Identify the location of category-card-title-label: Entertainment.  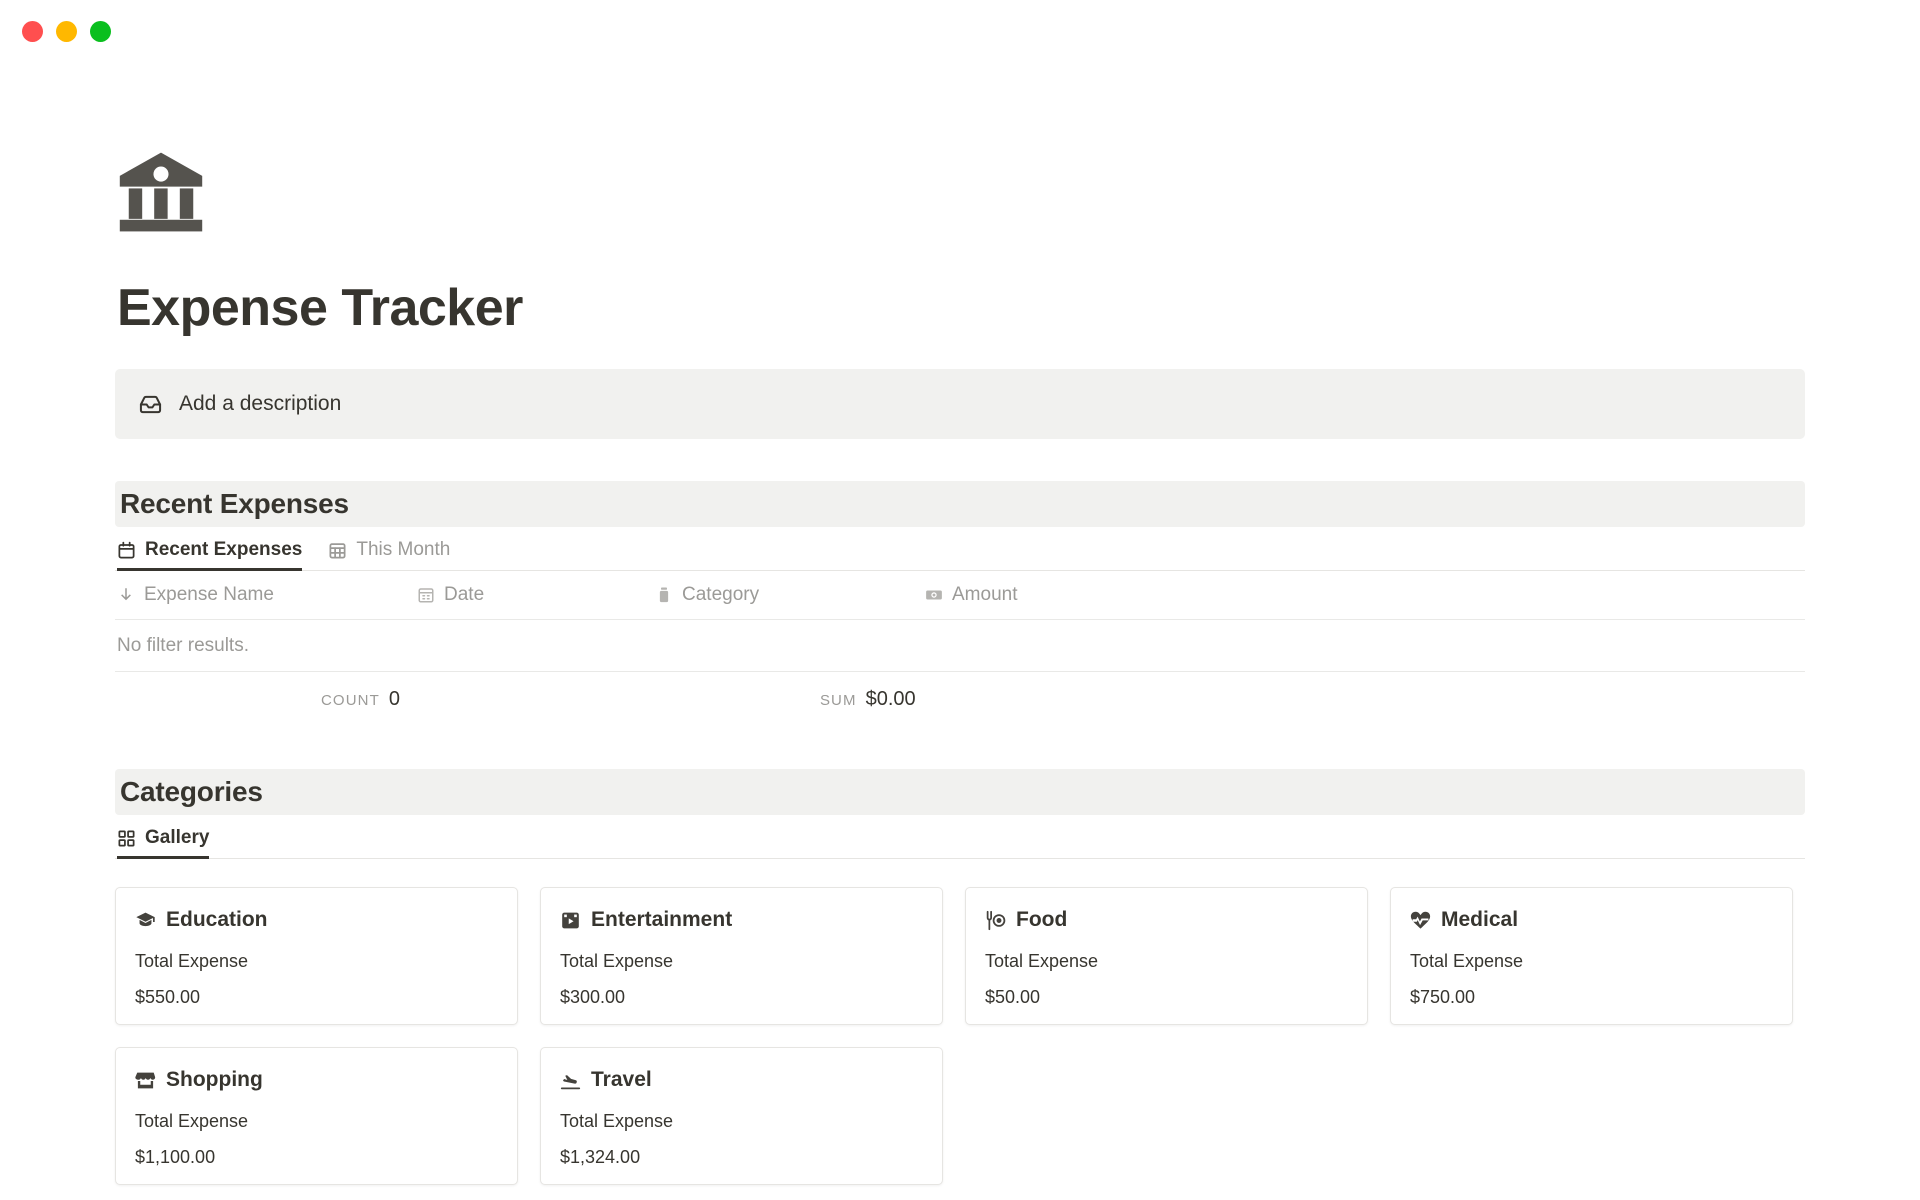
(662, 920).